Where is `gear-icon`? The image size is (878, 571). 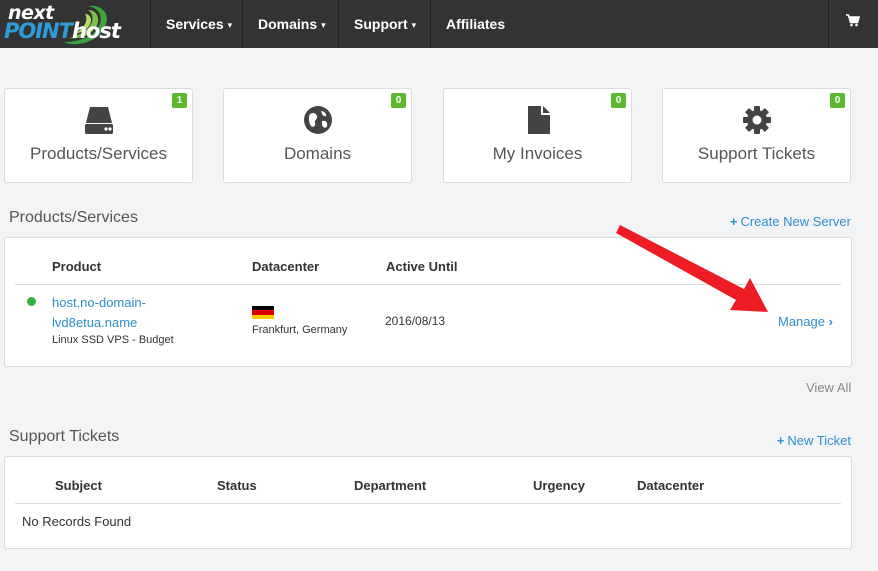
gear-icon is located at coordinates (756, 120).